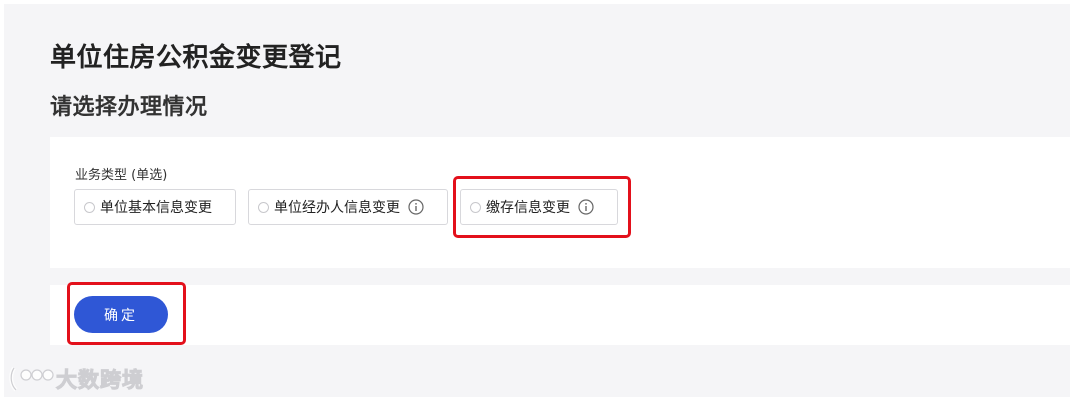 The width and height of the screenshot is (1074, 401). What do you see at coordinates (121, 175) in the screenshot?
I see `business-type-label: 业务类型 (单选)` at bounding box center [121, 175].